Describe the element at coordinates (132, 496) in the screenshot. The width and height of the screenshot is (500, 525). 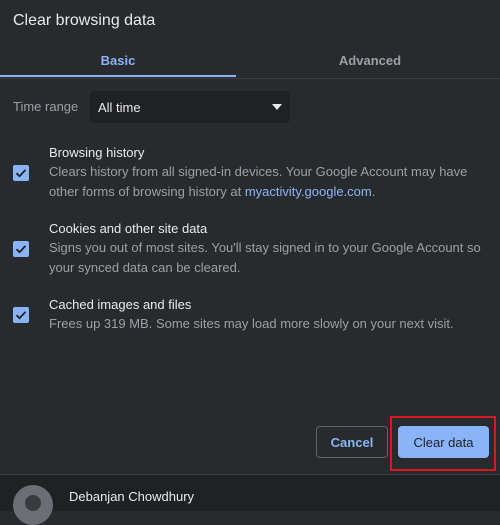
I see `user-name: Debanjan Chowdhury` at that location.